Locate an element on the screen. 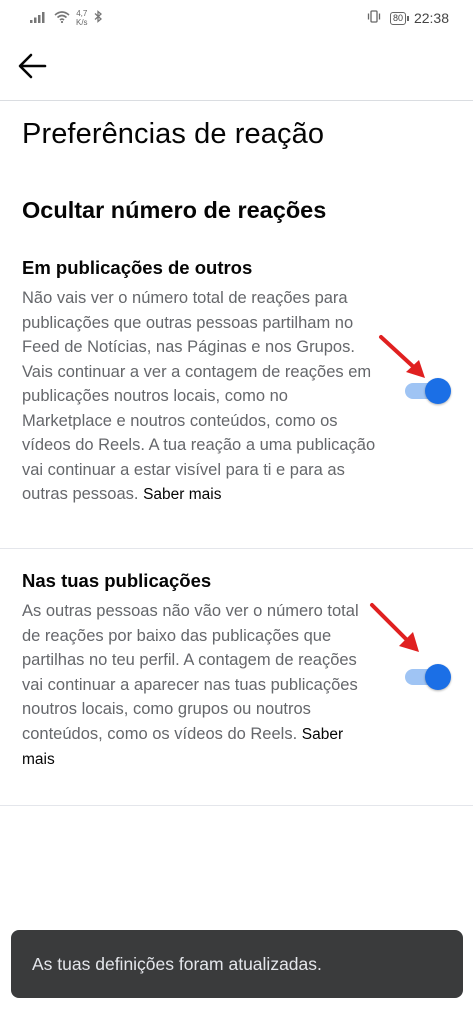  page-title: Preferências de reação is located at coordinates (173, 134).